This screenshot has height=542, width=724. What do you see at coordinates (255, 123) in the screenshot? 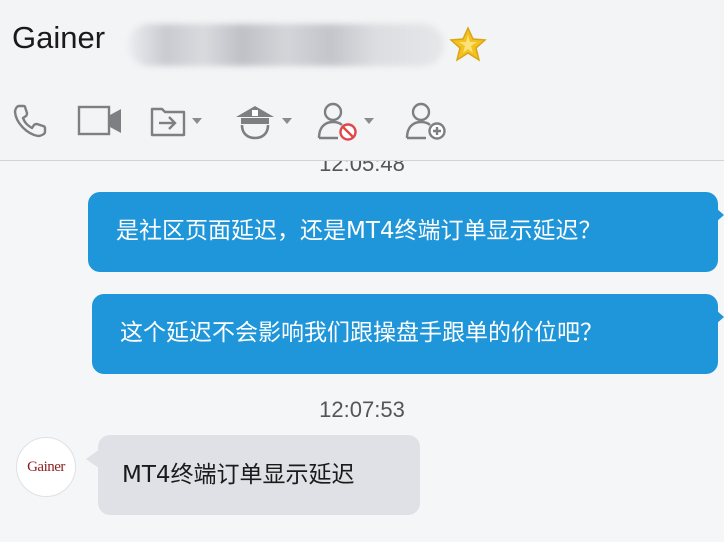
I see `remote-assistance-icon` at bounding box center [255, 123].